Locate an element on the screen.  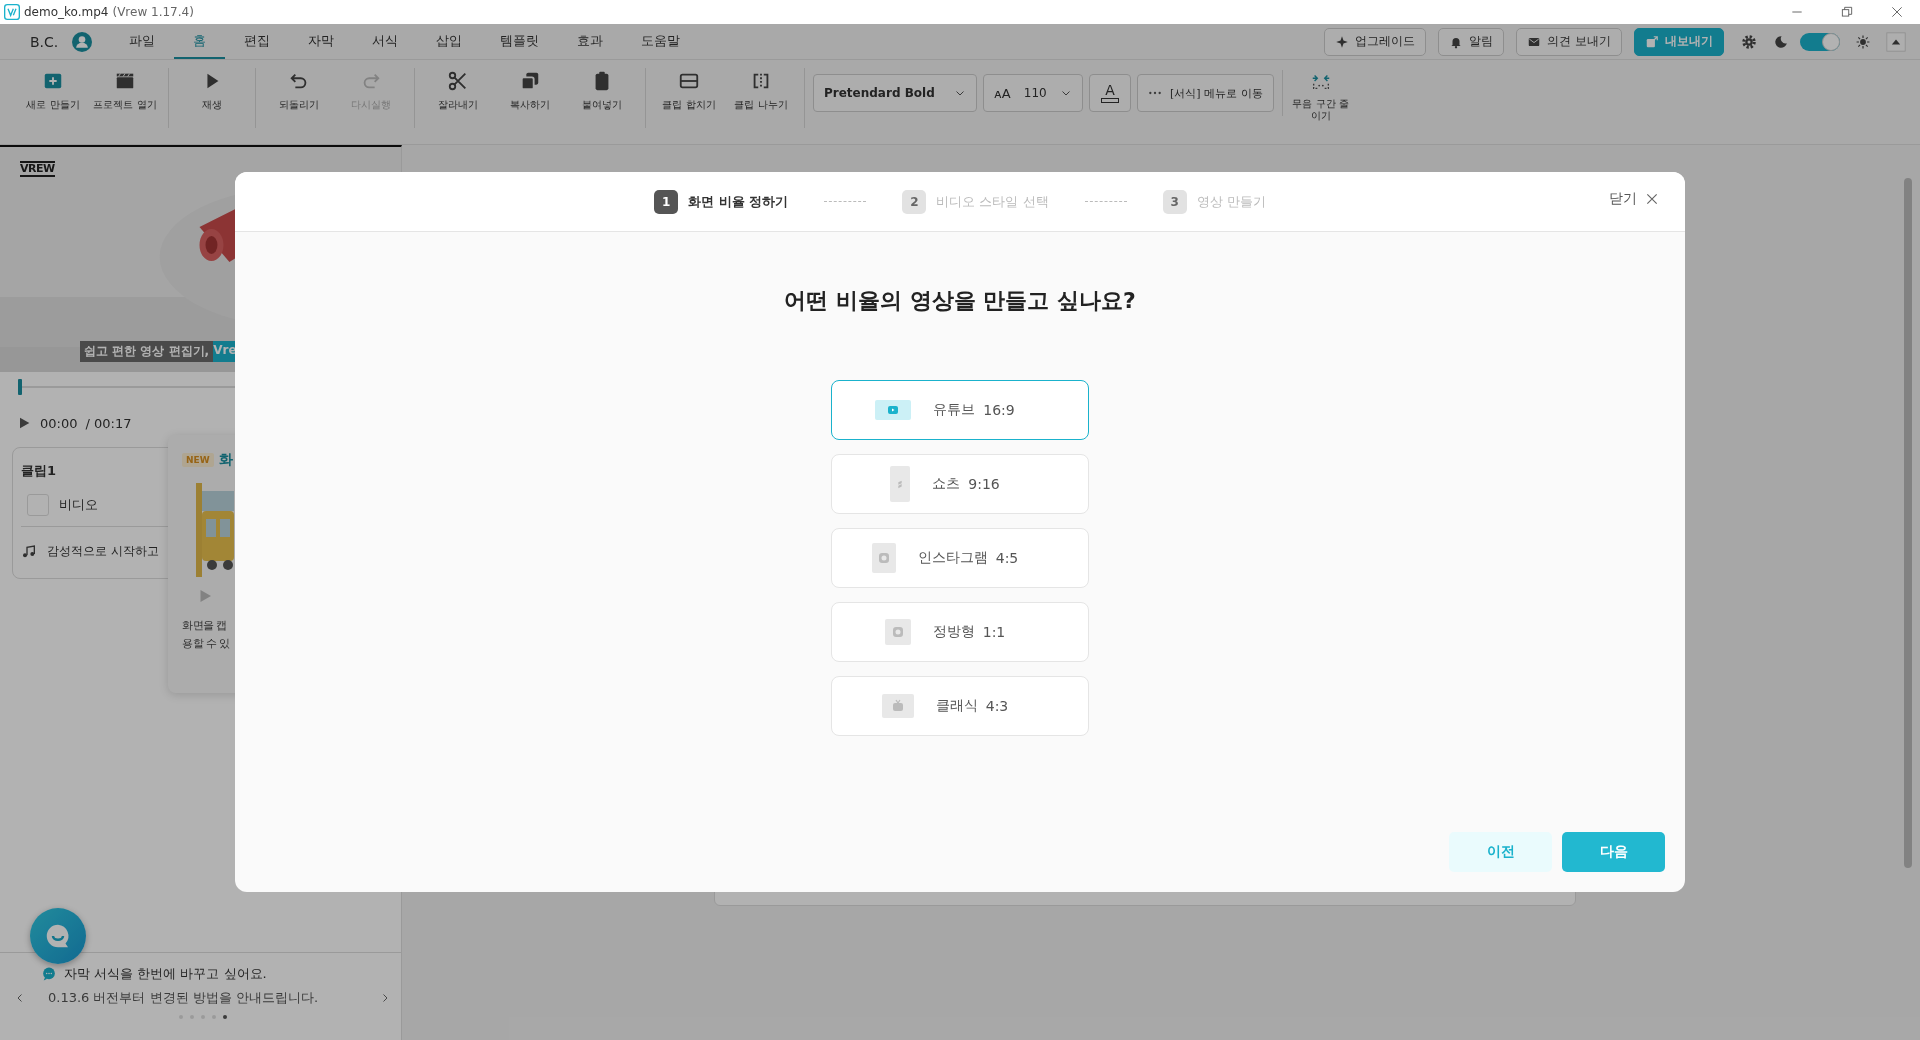
ratio-option: 클래식 4:3 is located at coordinates (960, 706).